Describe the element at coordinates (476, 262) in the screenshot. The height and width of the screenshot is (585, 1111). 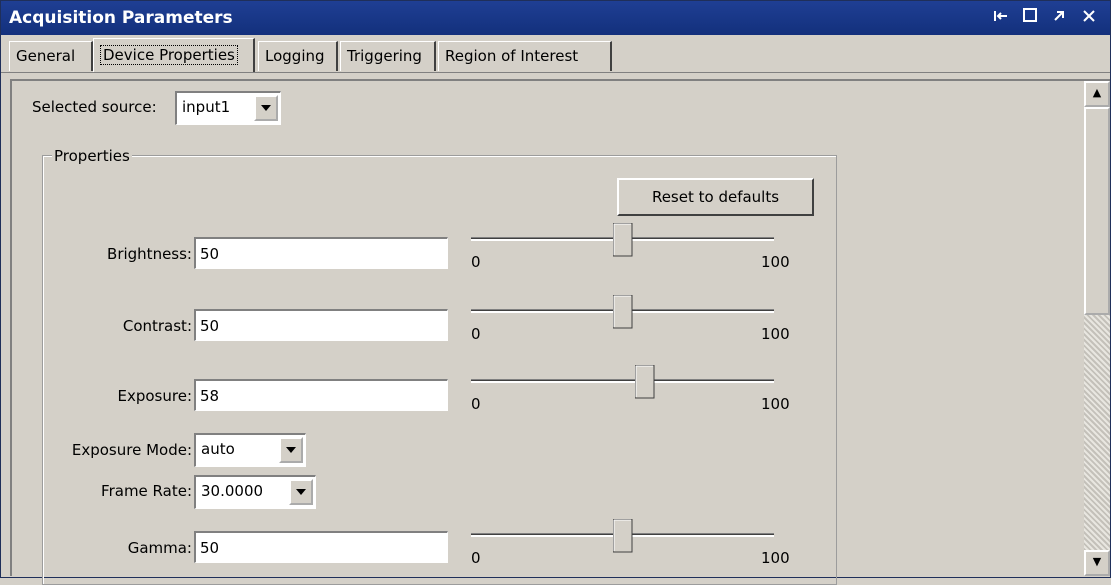
I see `brightness-slider-min: 0` at that location.